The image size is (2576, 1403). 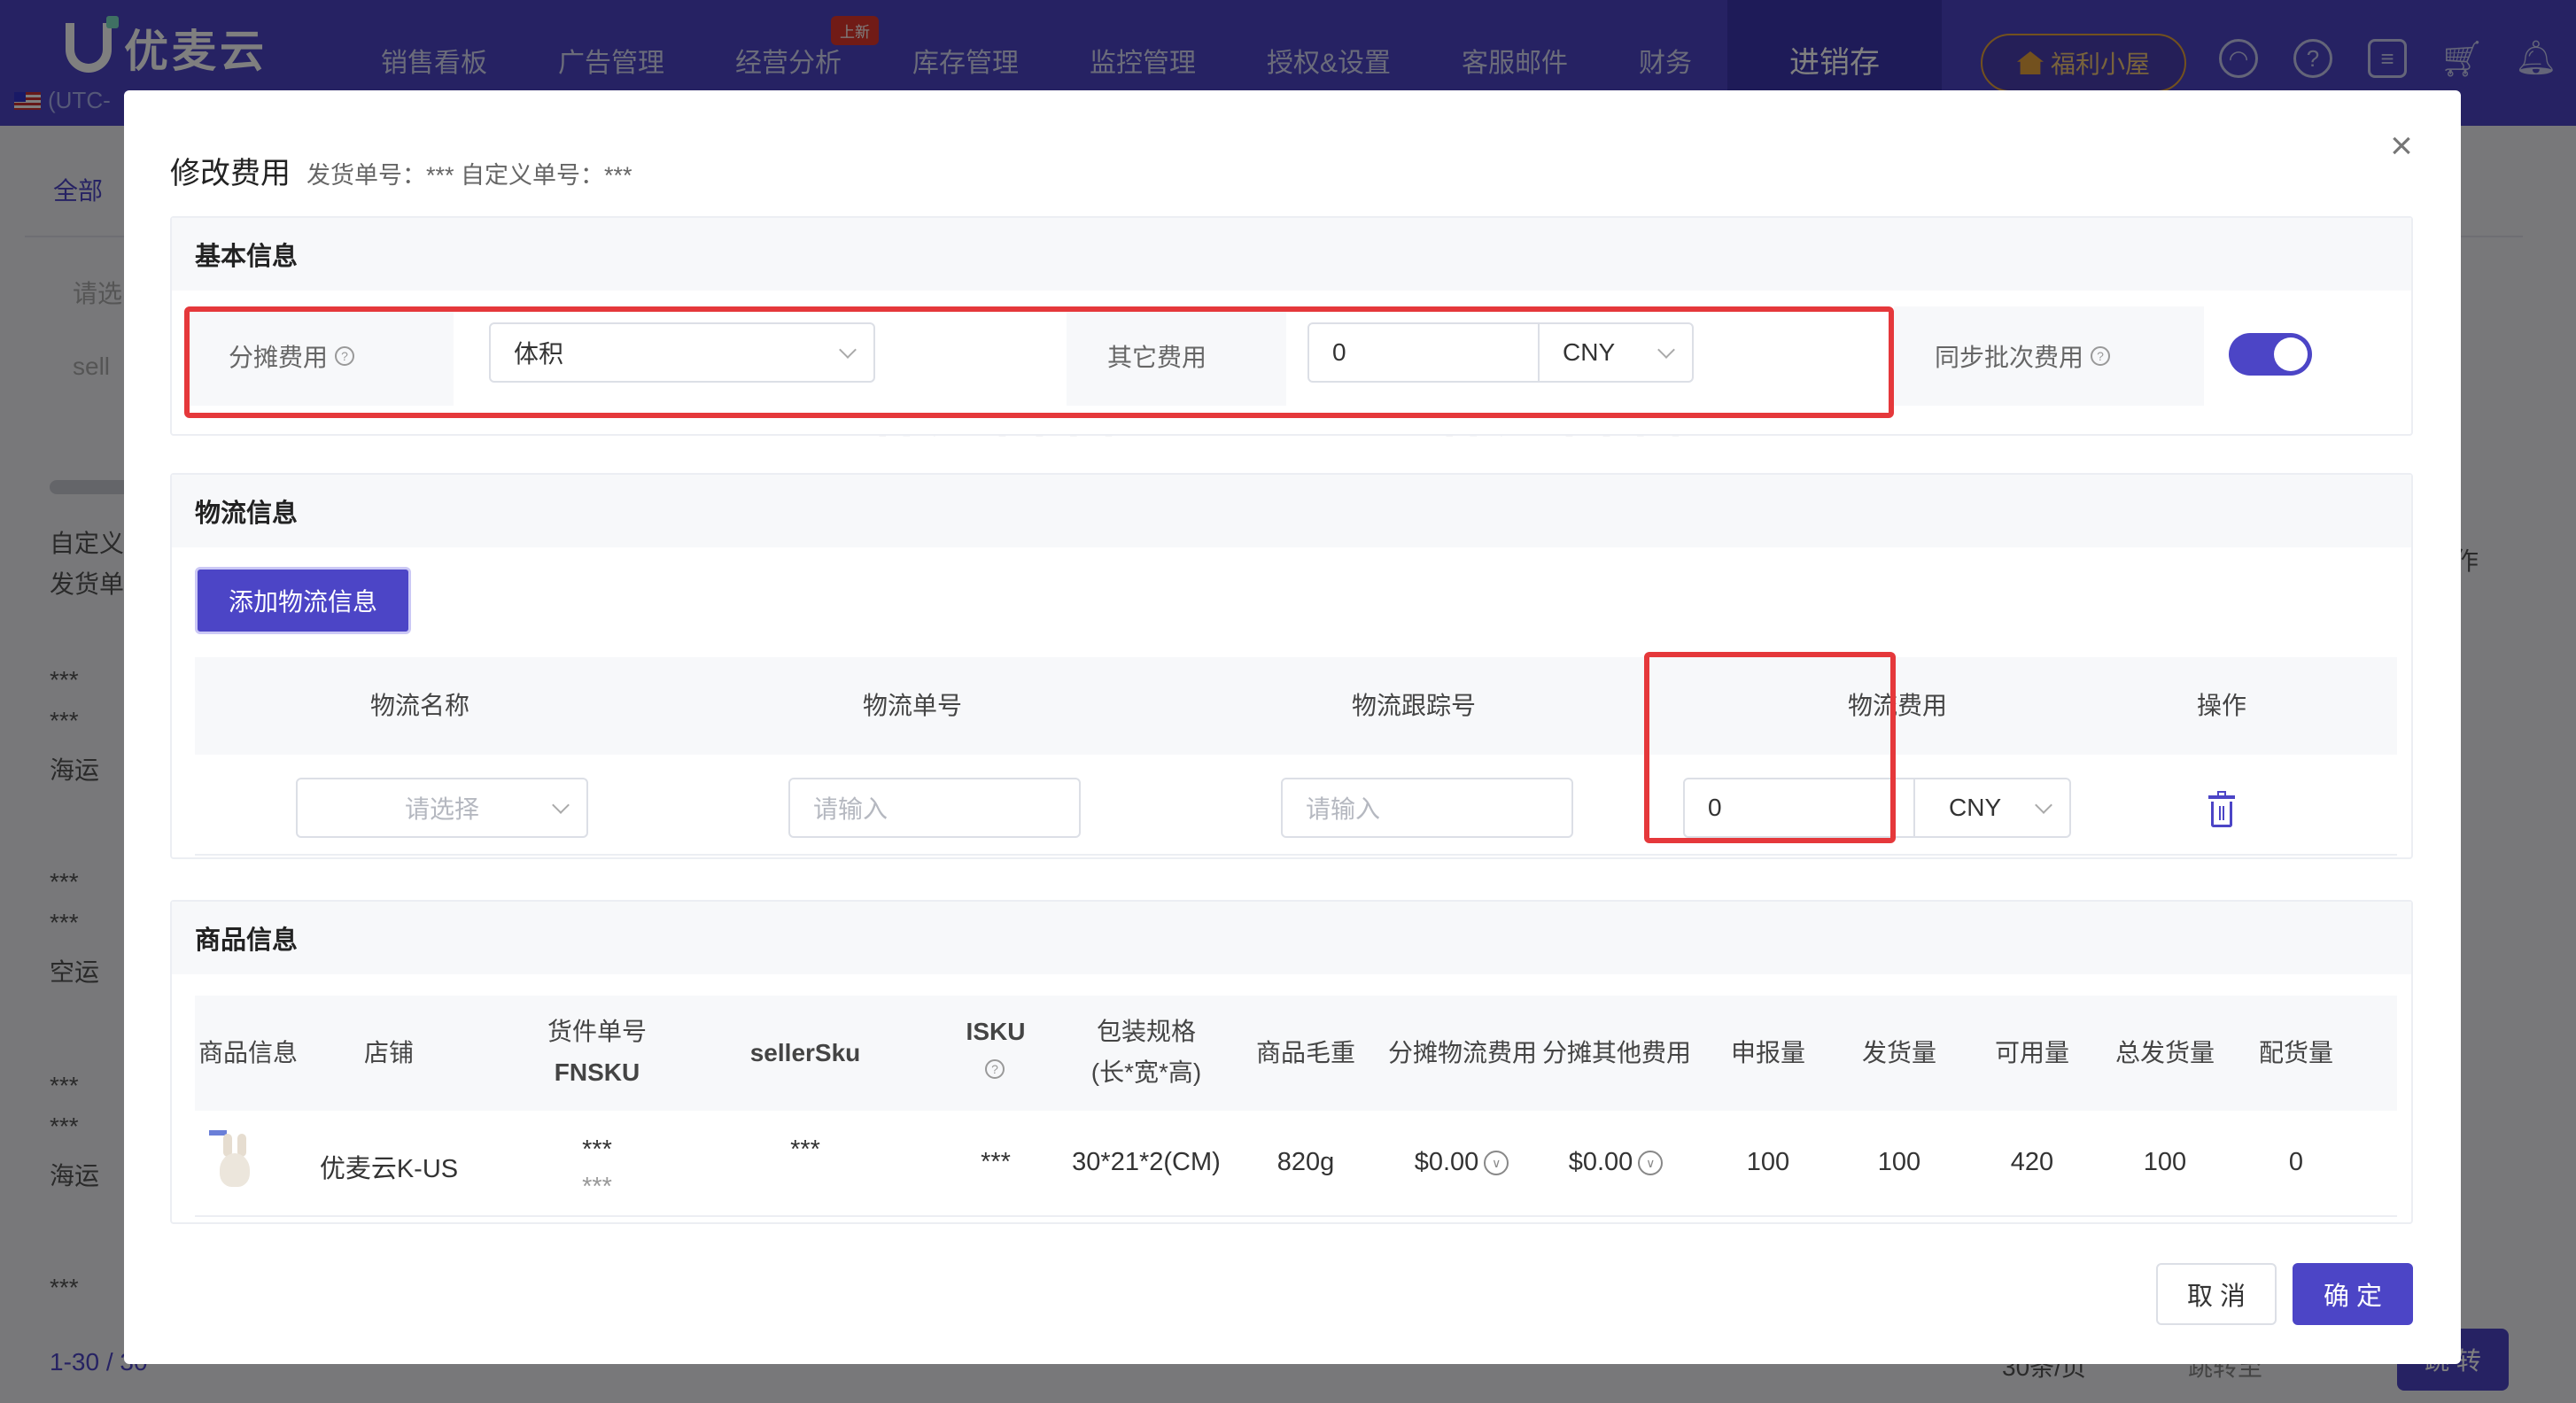 I want to click on th-total-shipped: 总发货量, so click(x=2164, y=1052).